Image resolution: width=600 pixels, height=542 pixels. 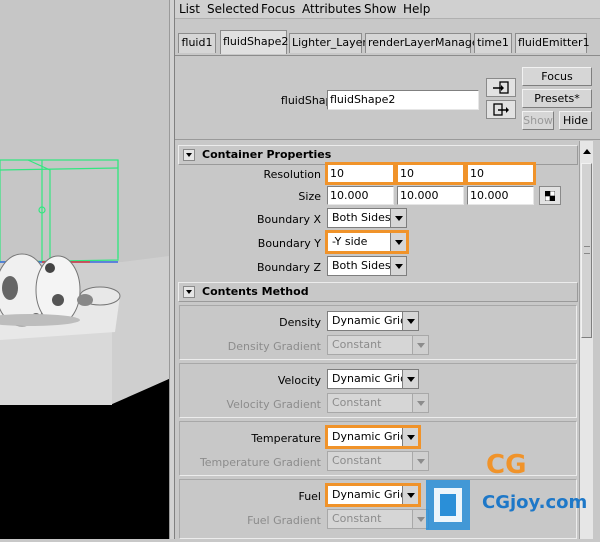 I want to click on fuel-dropdown: Dynamic Grid, so click(x=373, y=495).